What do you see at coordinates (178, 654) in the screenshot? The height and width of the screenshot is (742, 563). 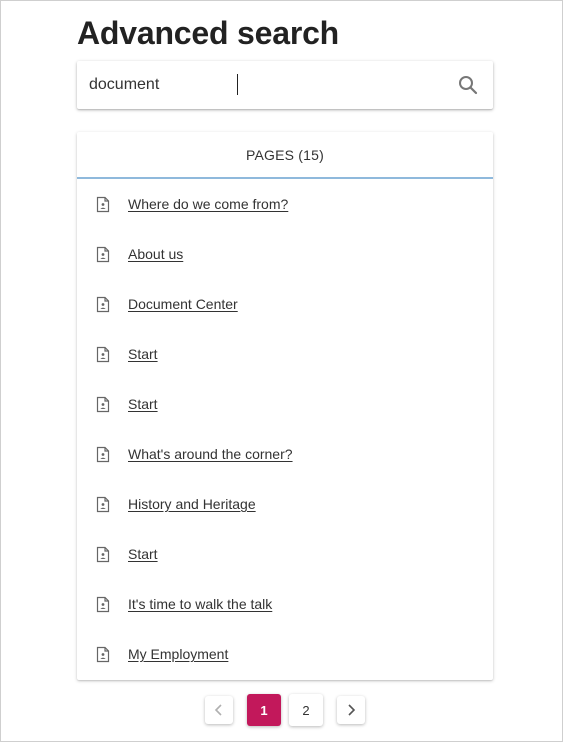 I see `result-link: My Employment` at bounding box center [178, 654].